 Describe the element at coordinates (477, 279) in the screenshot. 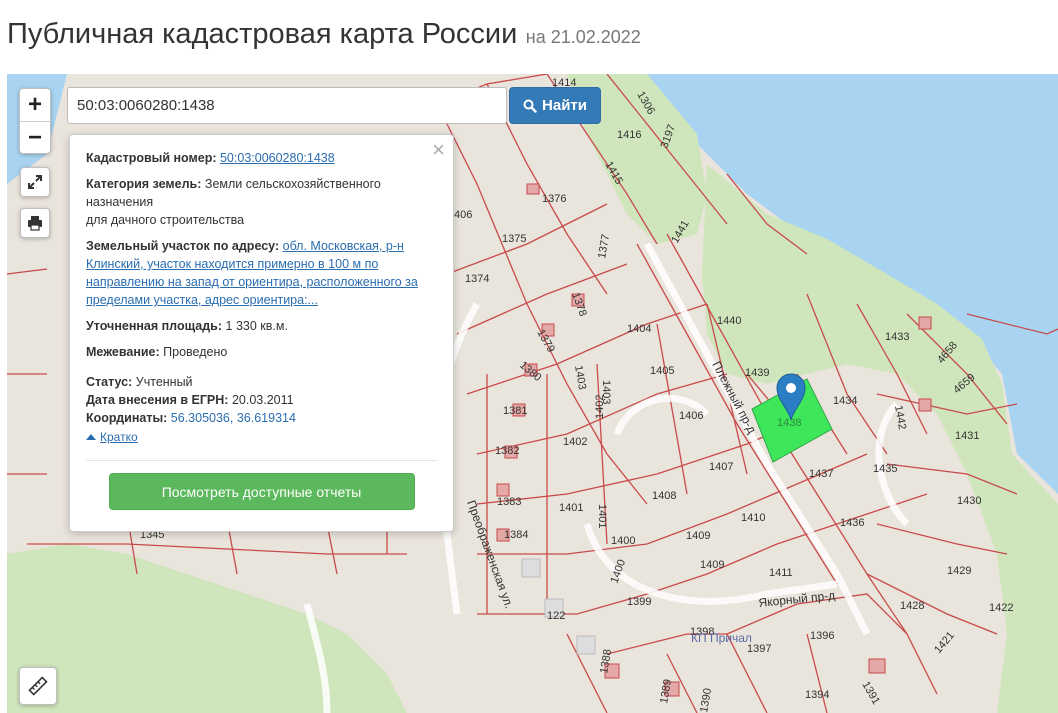

I see `parcel-1374: 1374` at that location.